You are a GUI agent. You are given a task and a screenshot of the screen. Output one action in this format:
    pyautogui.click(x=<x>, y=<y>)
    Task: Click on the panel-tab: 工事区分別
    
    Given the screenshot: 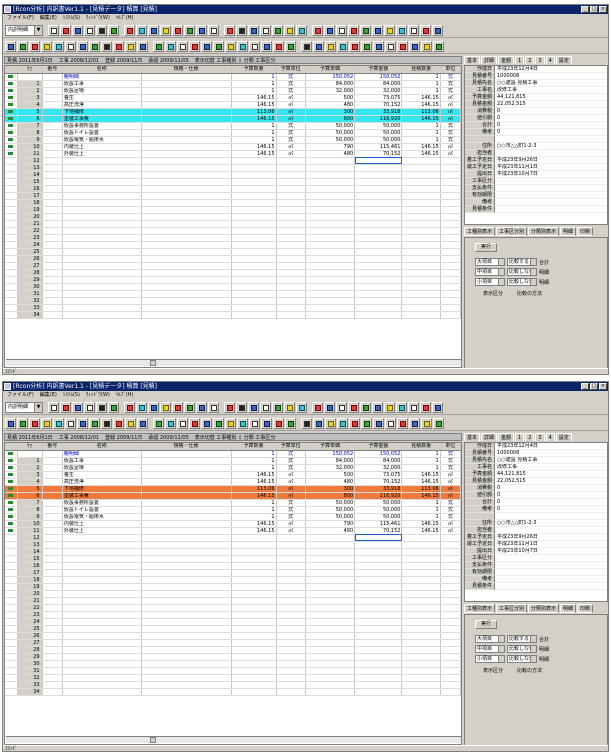 What is the action you would take?
    pyautogui.click(x=512, y=231)
    